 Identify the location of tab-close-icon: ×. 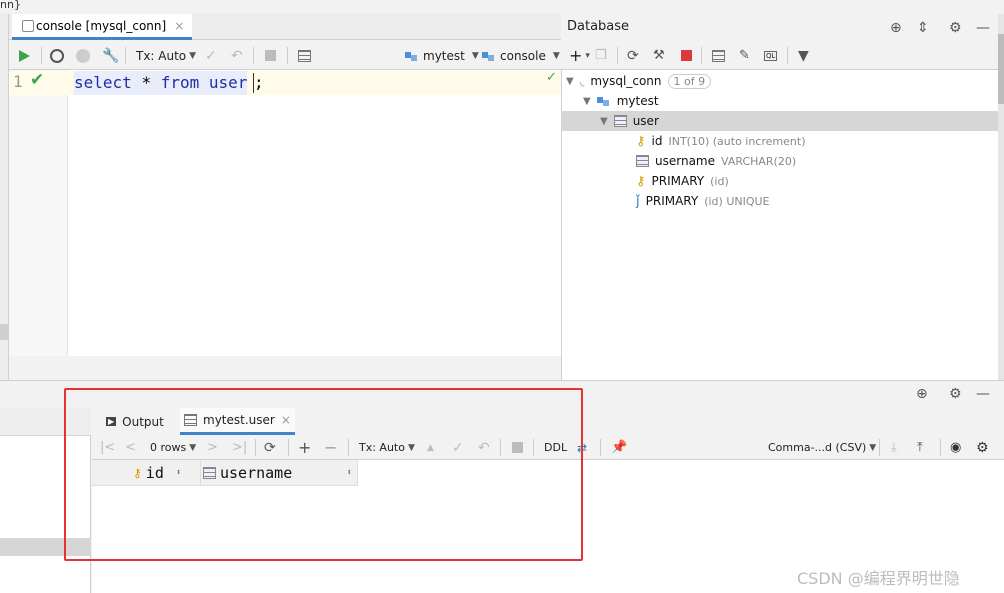
(179, 26).